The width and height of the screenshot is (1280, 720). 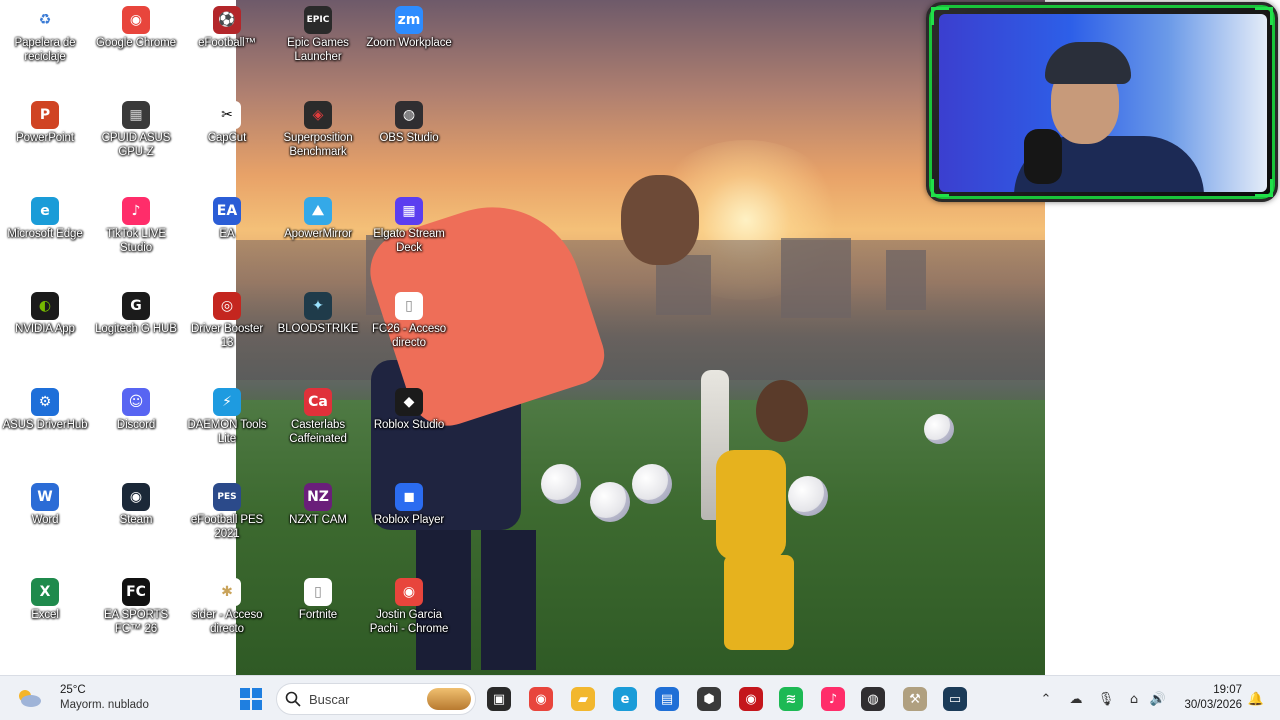 I want to click on taskbar-app-button: ♪, so click(x=833, y=699).